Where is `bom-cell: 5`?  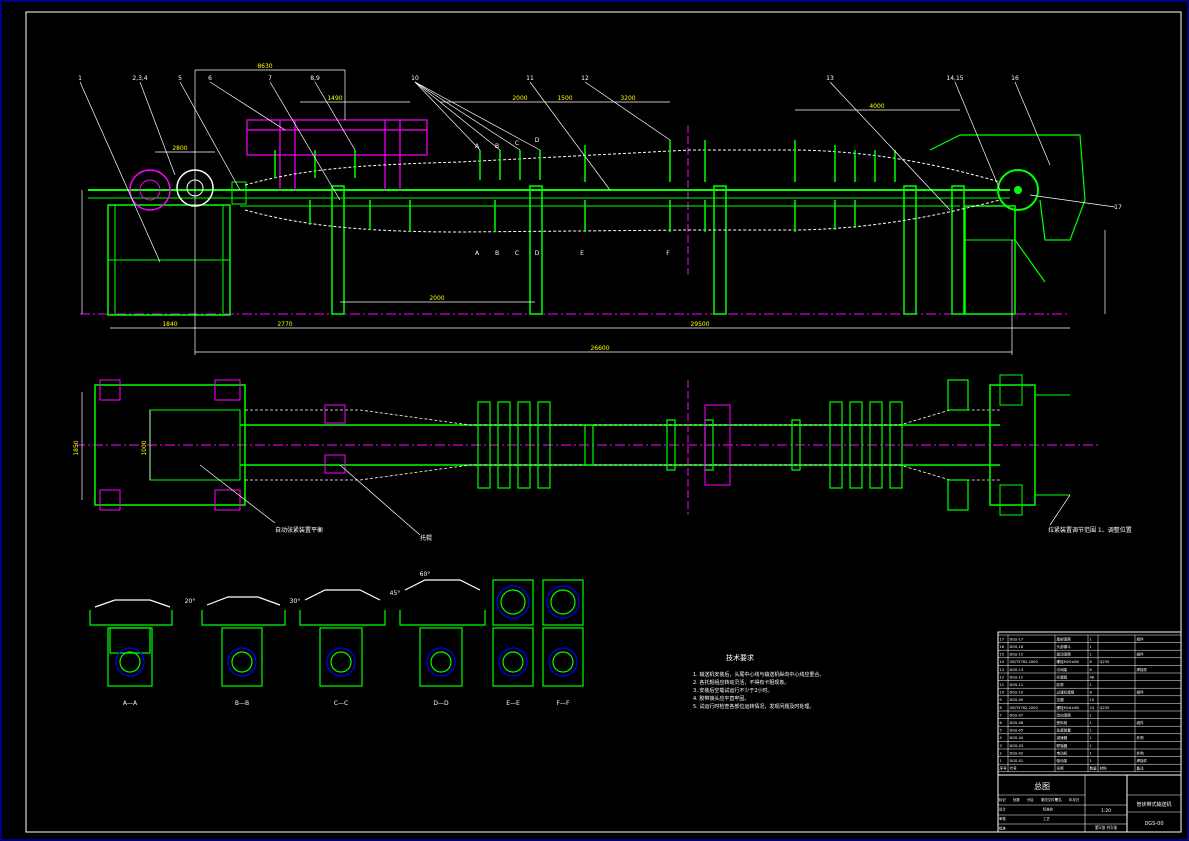
bom-cell: 5 is located at coordinates (1001, 731).